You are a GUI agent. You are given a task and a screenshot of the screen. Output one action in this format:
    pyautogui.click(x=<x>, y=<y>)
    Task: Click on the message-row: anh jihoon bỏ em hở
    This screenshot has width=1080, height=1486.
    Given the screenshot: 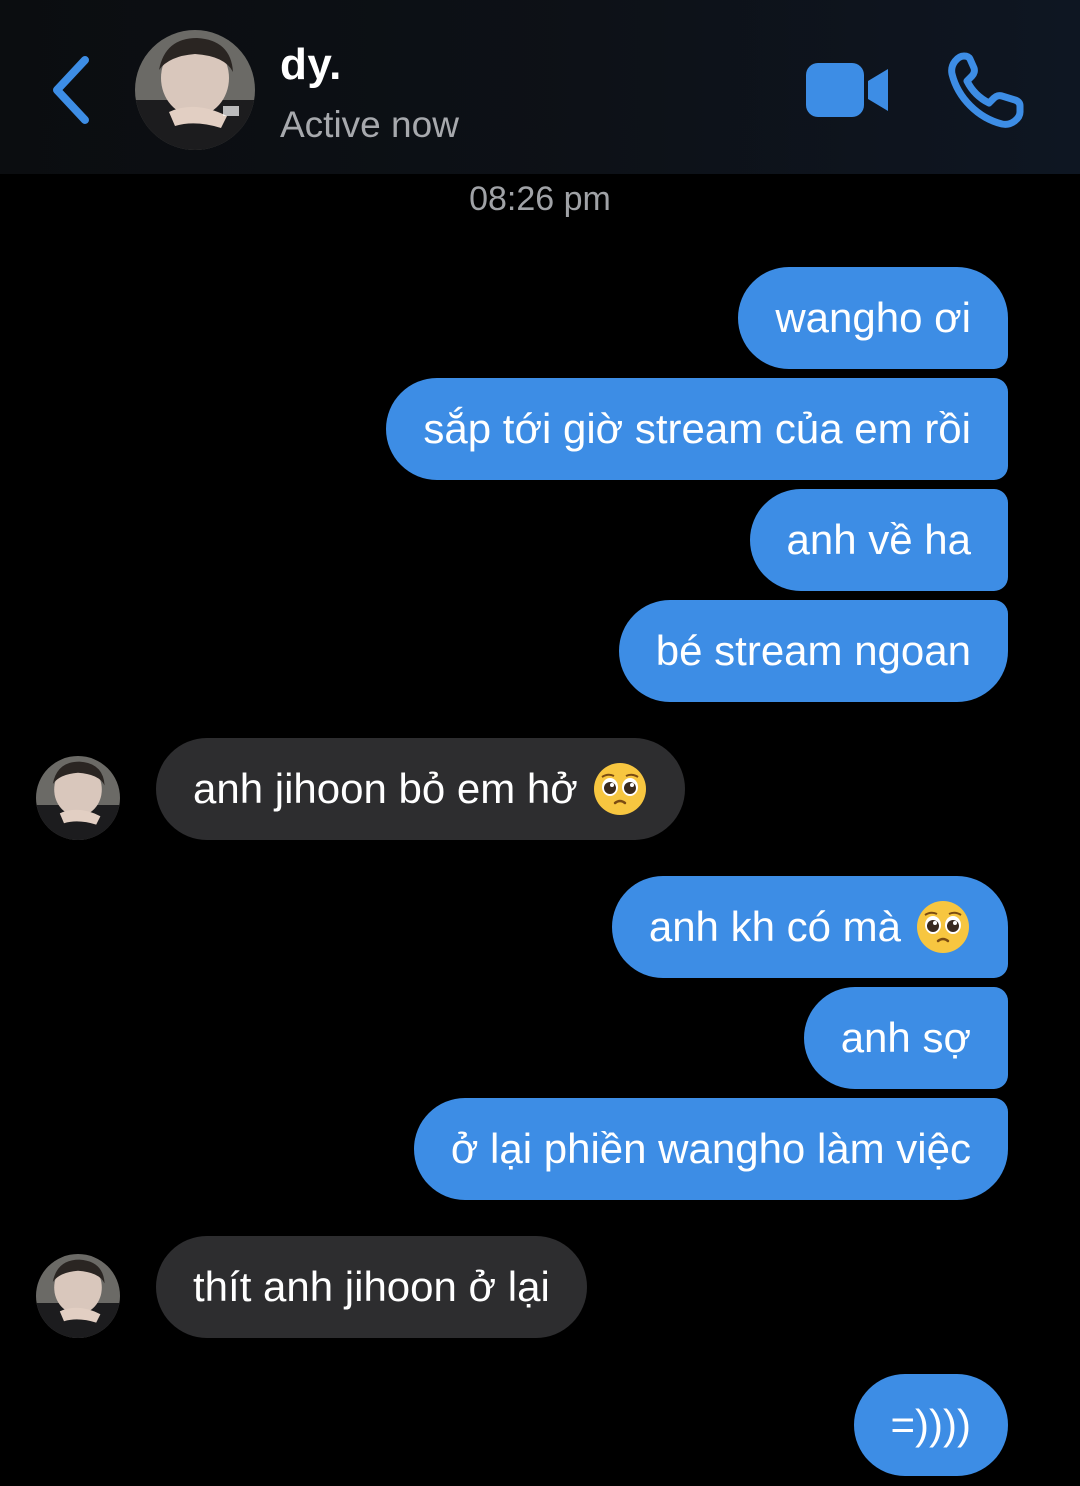 What is the action you would take?
    pyautogui.click(x=540, y=789)
    